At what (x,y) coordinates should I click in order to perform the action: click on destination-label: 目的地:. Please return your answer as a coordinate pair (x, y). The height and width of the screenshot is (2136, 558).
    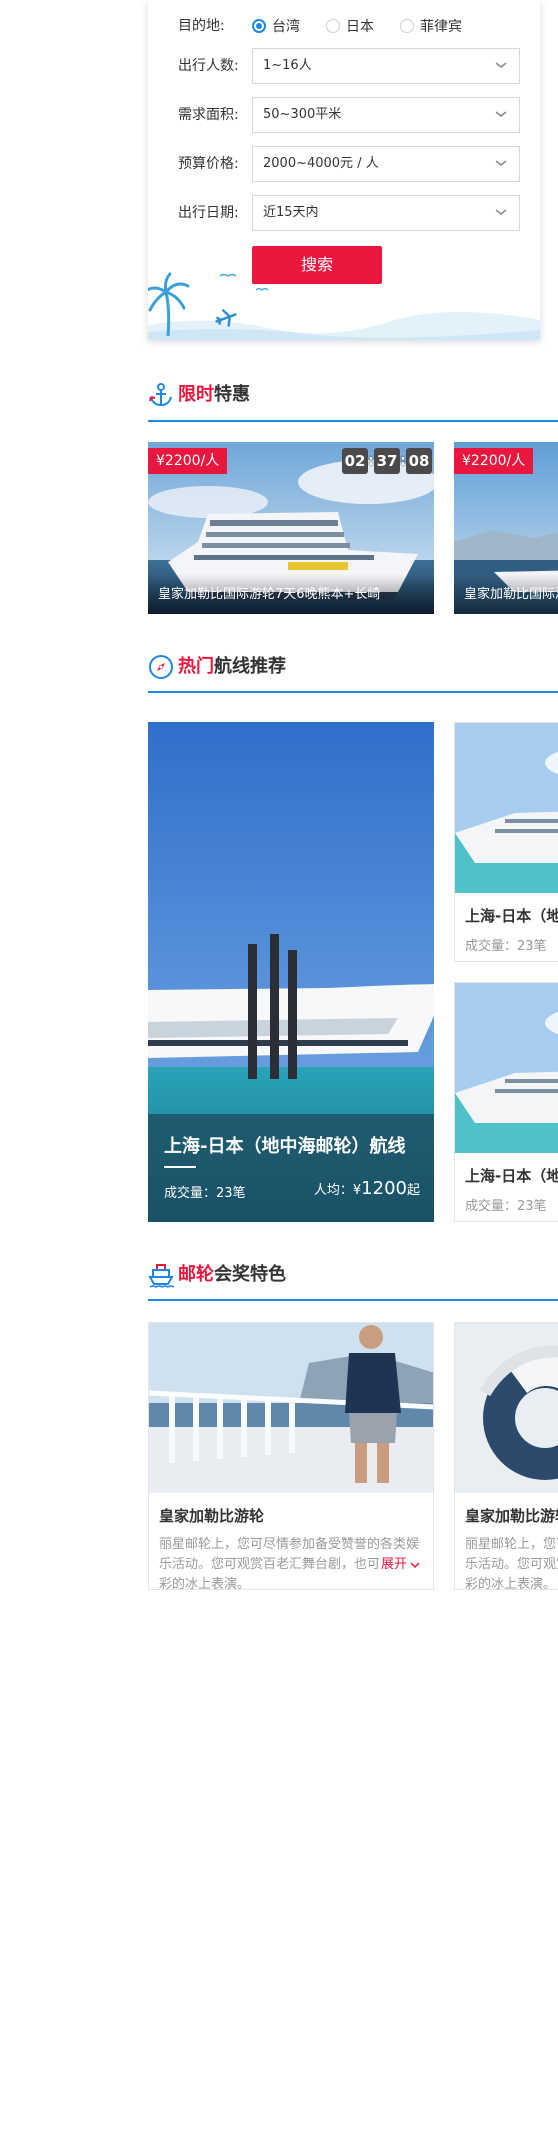
    Looking at the image, I should click on (201, 26).